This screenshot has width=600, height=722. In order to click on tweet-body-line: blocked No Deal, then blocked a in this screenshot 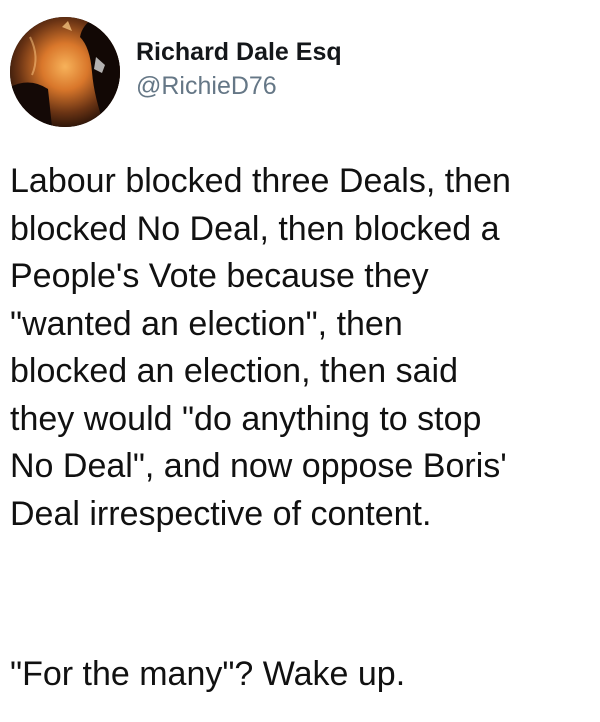, I will do `click(255, 228)`.